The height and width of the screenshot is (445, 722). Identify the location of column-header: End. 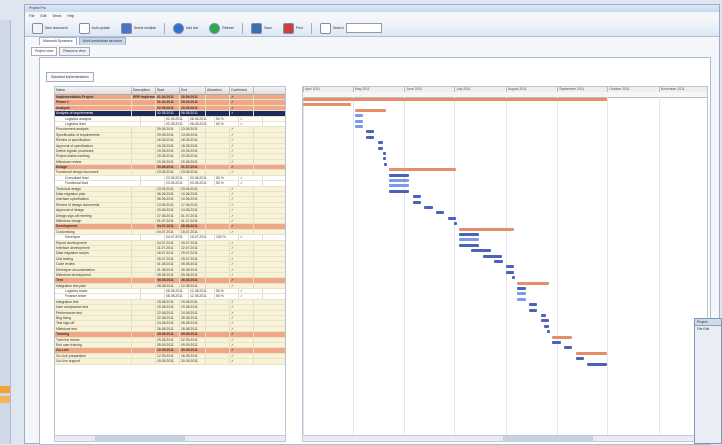
(193, 90).